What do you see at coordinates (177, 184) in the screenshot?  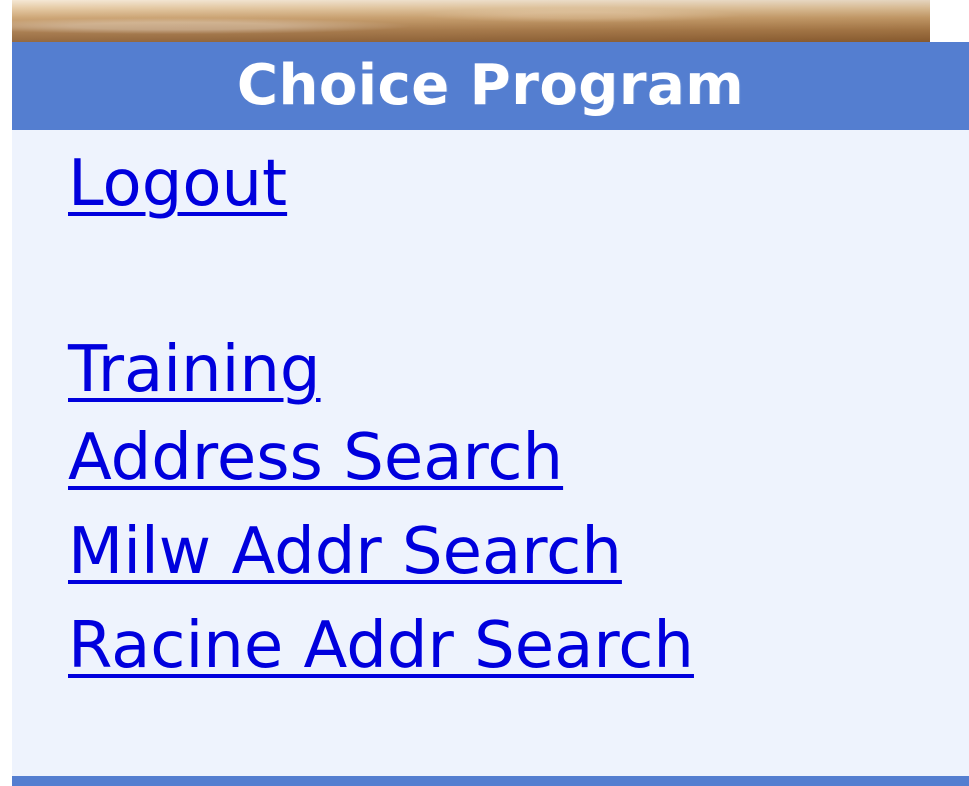 I see `logout-link: Logout` at bounding box center [177, 184].